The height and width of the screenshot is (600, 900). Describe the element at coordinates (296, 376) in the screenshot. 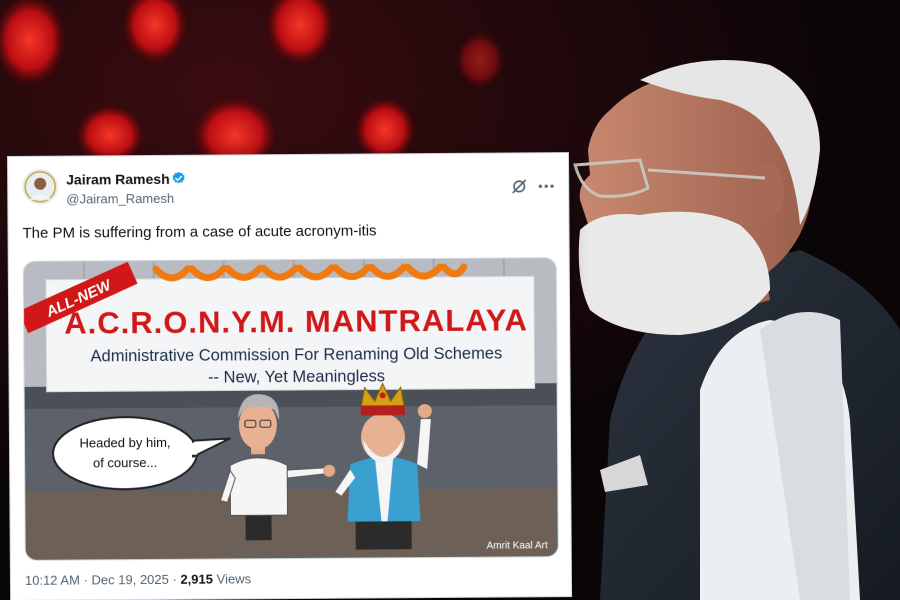

I see `cartoon-subtitle-2: -- New, Yet Meaningless` at that location.